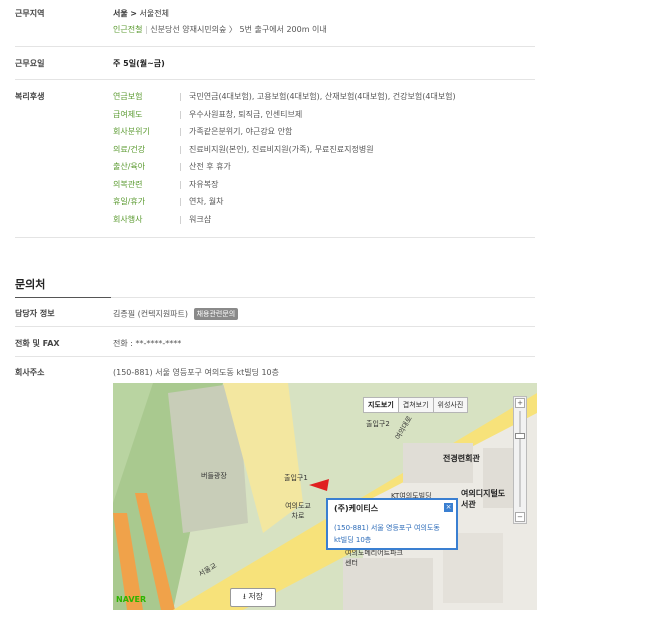  Describe the element at coordinates (374, 558) in the screenshot. I see `map-label: 여의도메리어트파크센터` at that location.